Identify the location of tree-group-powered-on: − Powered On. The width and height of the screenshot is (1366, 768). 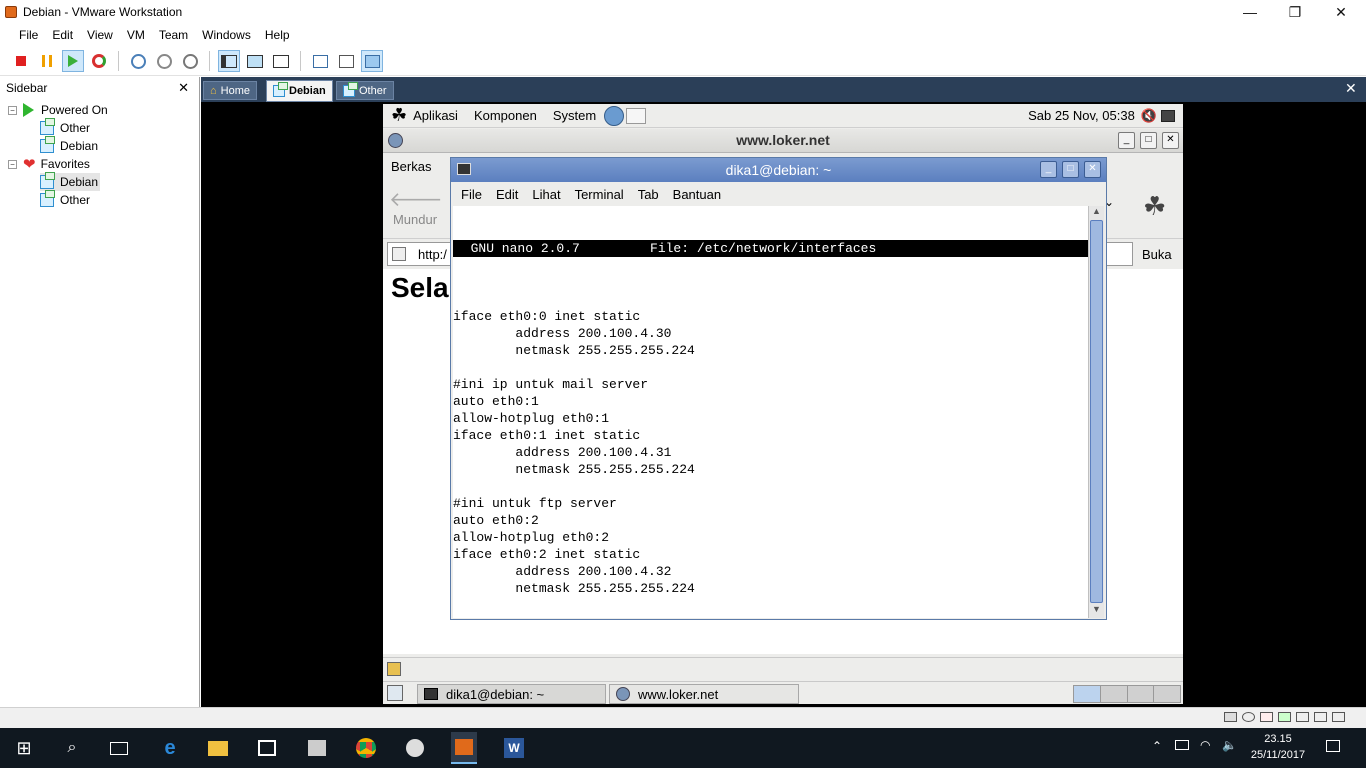
(58, 110).